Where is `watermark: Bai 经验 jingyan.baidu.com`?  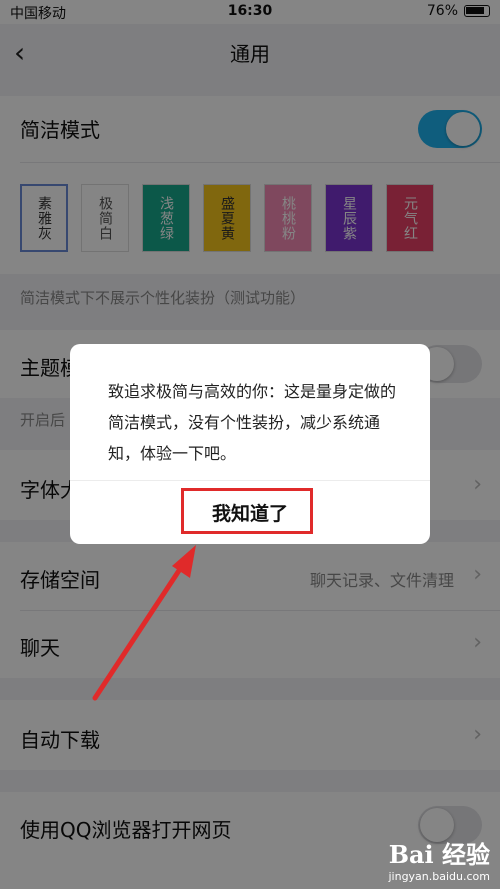 watermark: Bai 经验 jingyan.baidu.com is located at coordinates (439, 859).